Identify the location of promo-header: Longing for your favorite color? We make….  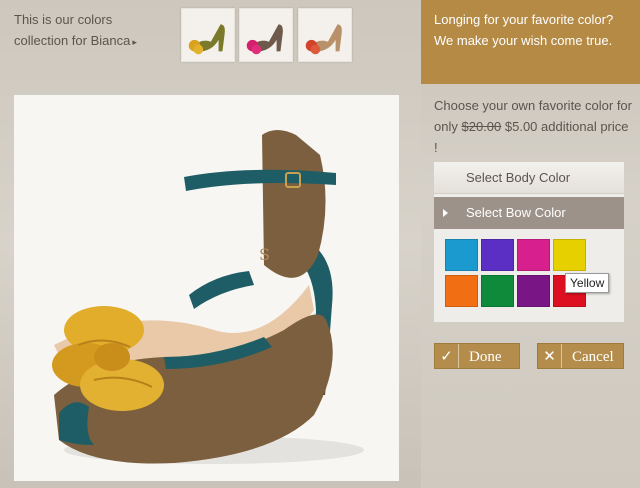
(530, 42).